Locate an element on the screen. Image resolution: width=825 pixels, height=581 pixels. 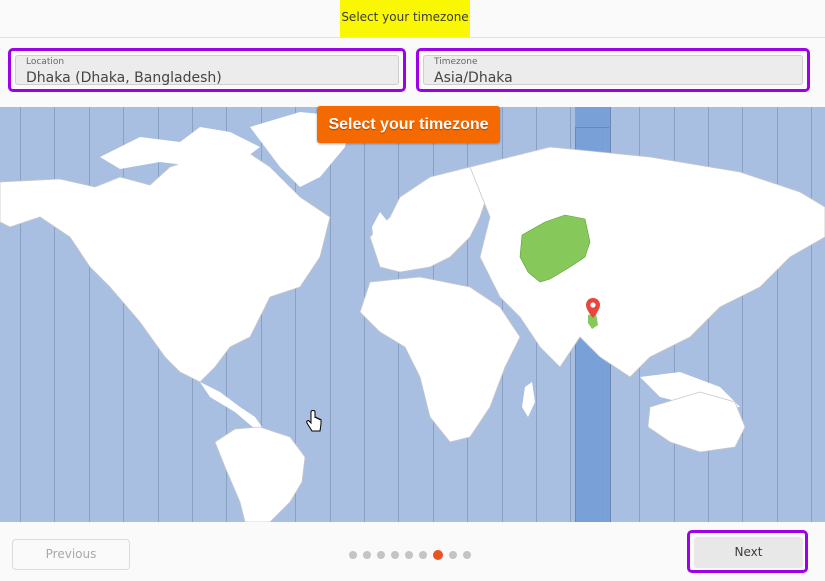
timezone-input: Timezone Asia/Dhaka is located at coordinates (613, 70).